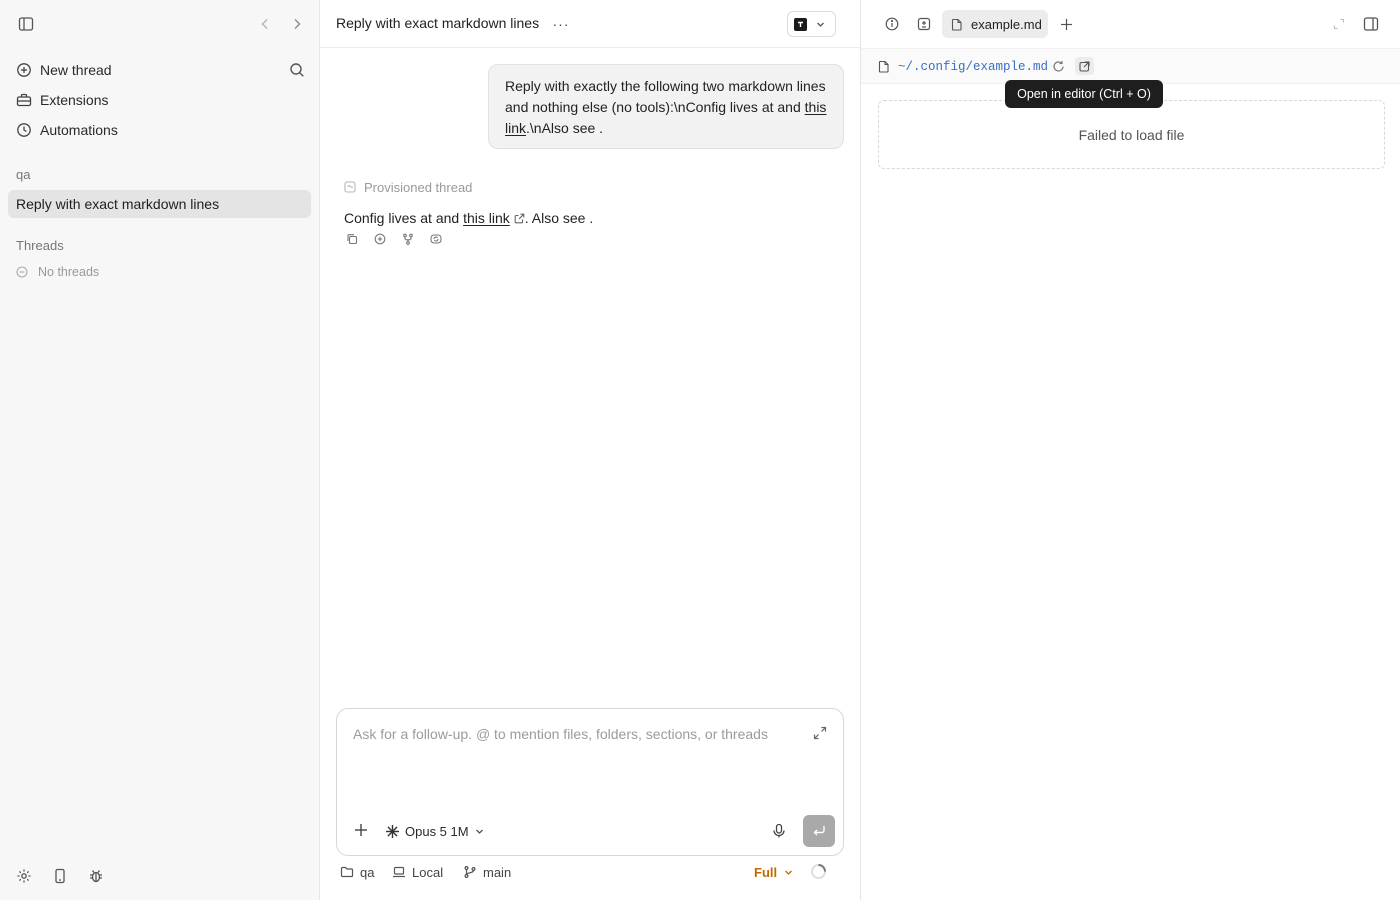 Image resolution: width=1400 pixels, height=900 pixels. What do you see at coordinates (428, 872) in the screenshot?
I see `environment-name: Local` at bounding box center [428, 872].